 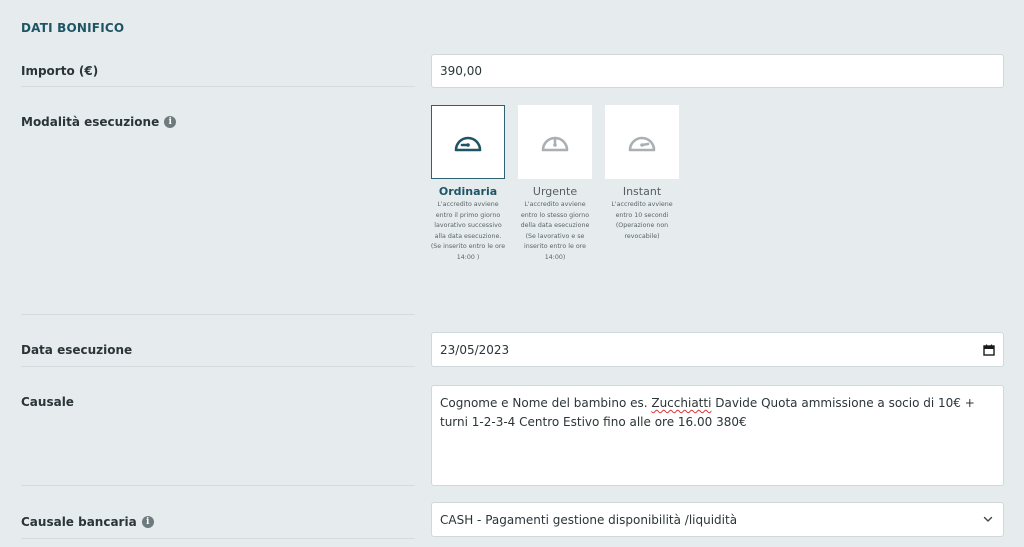 I want to click on importo-input: 390,00, so click(x=717, y=71).